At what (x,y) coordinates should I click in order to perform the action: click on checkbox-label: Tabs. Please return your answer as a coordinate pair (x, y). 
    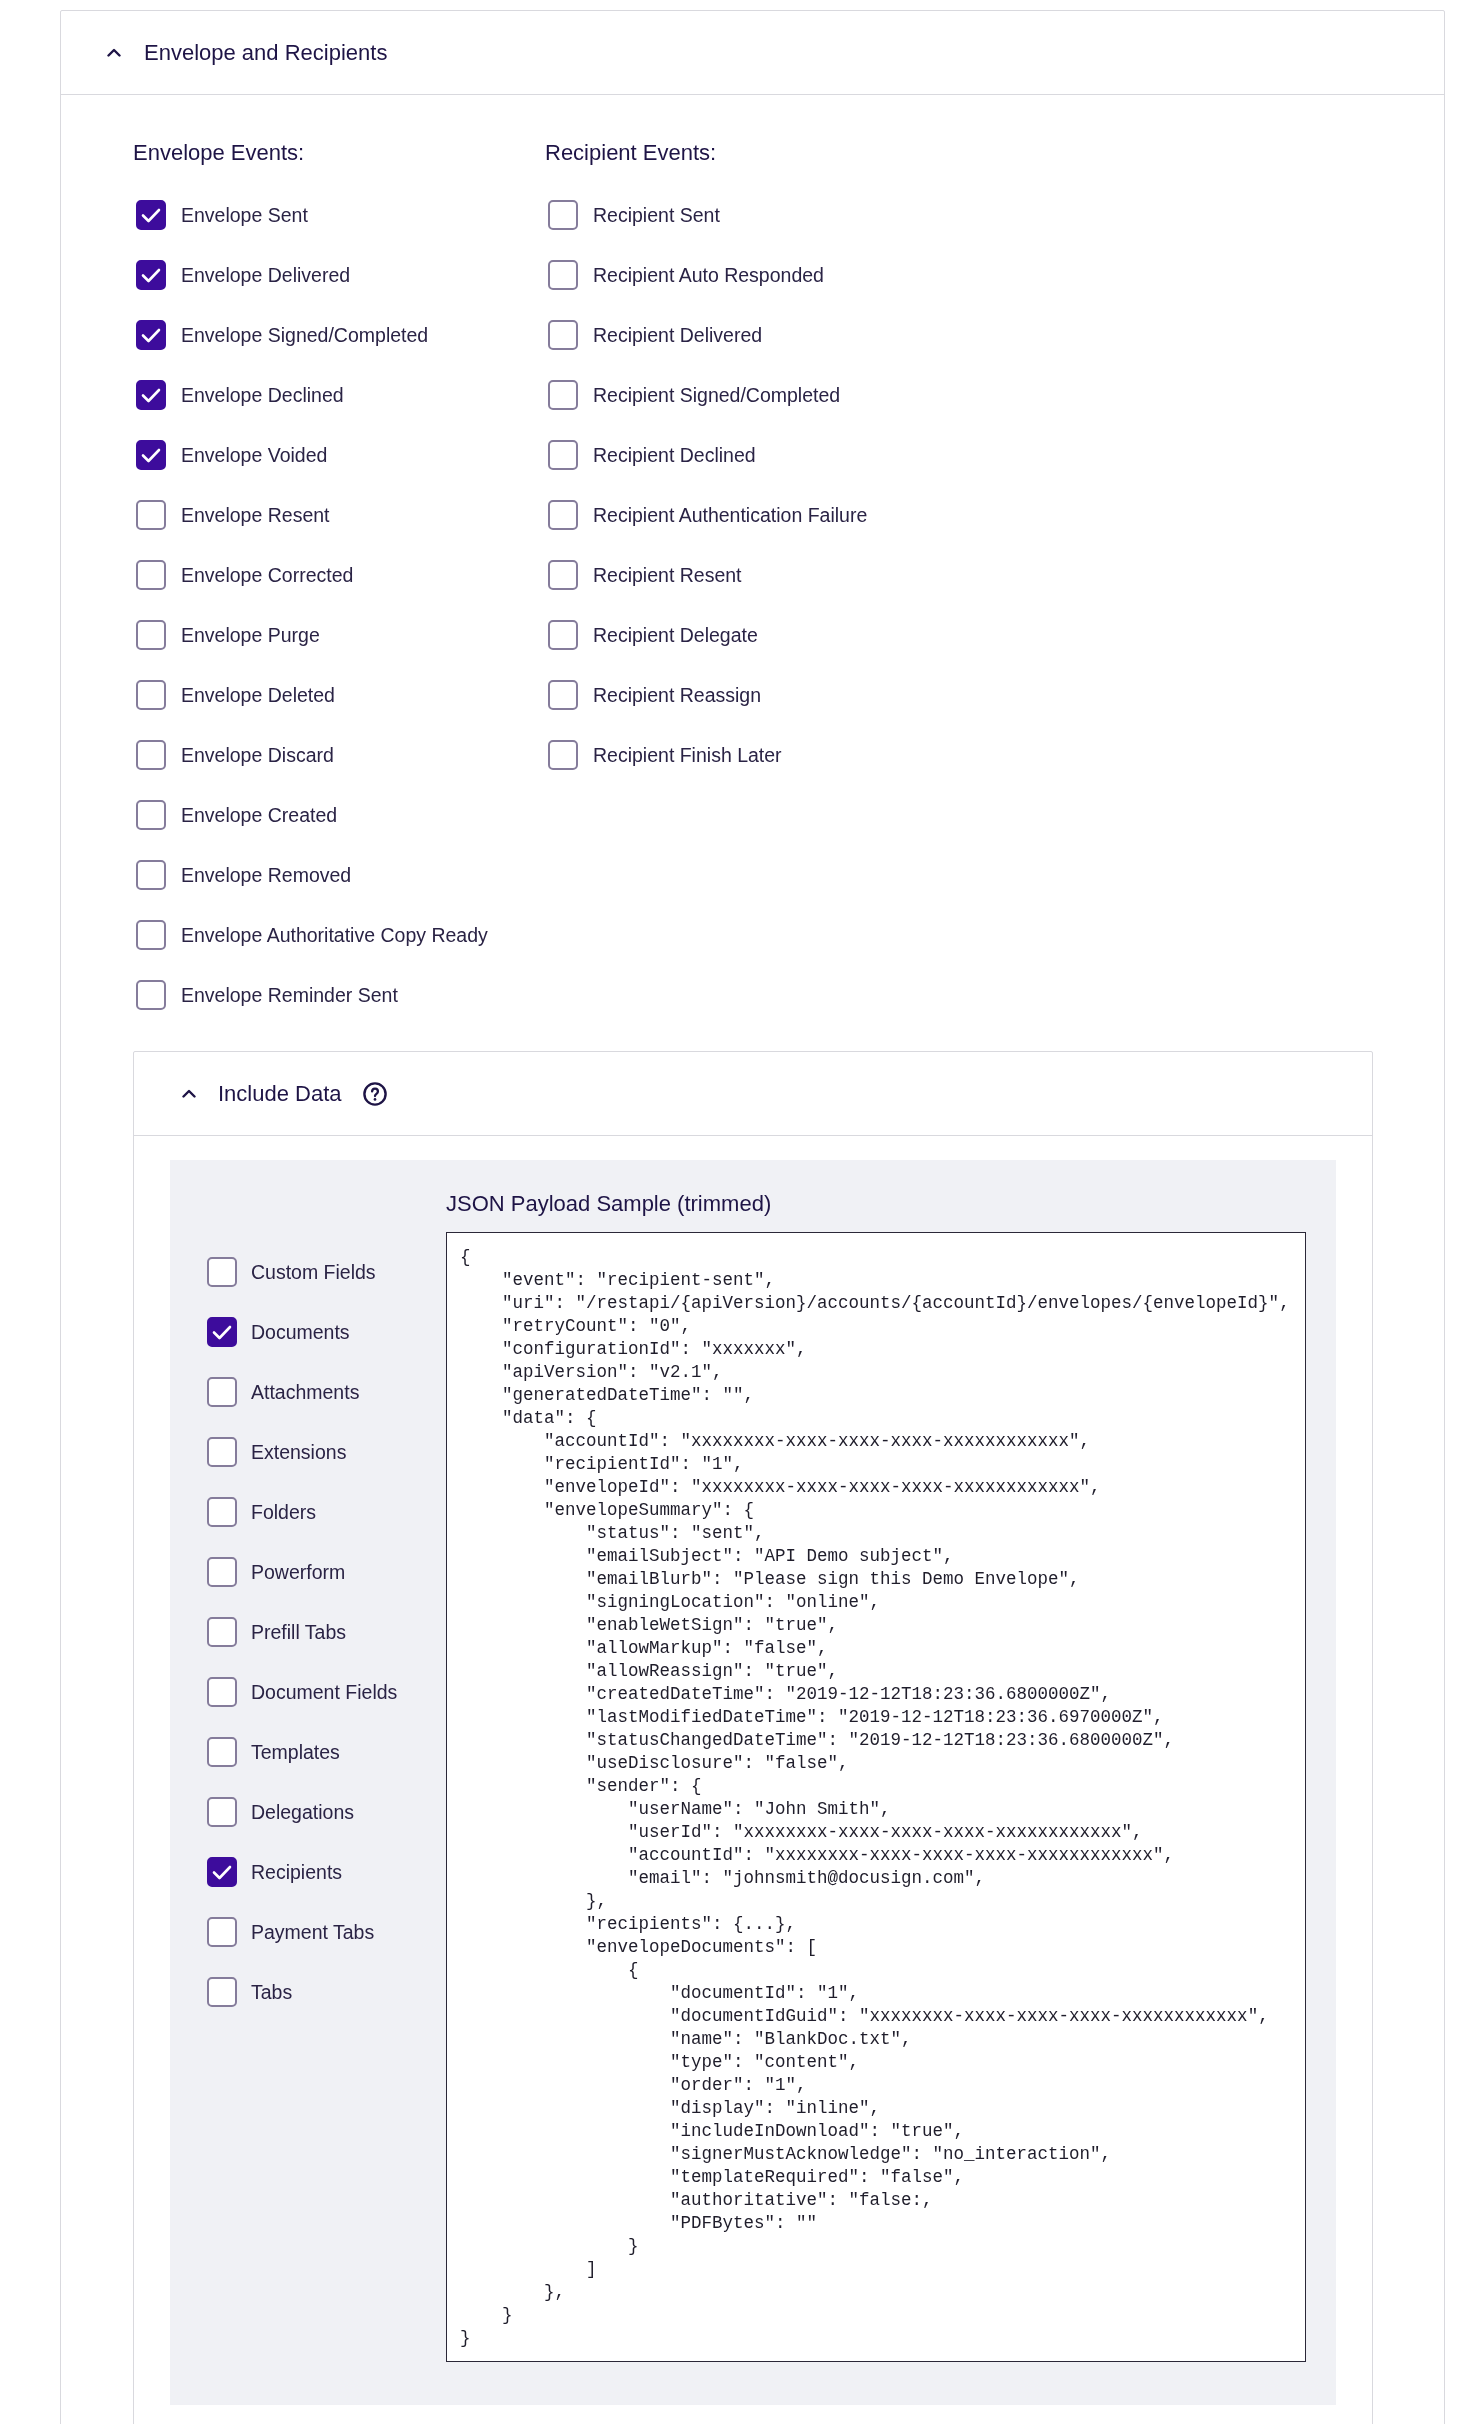
    Looking at the image, I should click on (272, 1992).